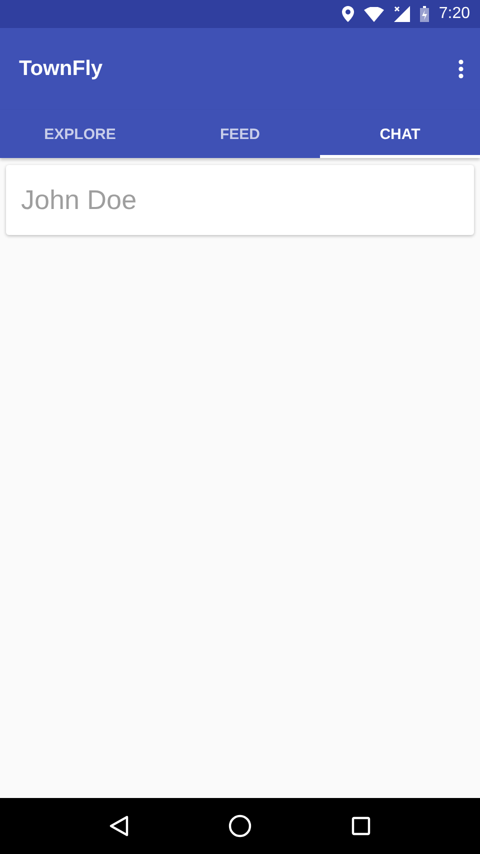 The width and height of the screenshot is (480, 854). What do you see at coordinates (461, 69) in the screenshot?
I see `more-options-icon` at bounding box center [461, 69].